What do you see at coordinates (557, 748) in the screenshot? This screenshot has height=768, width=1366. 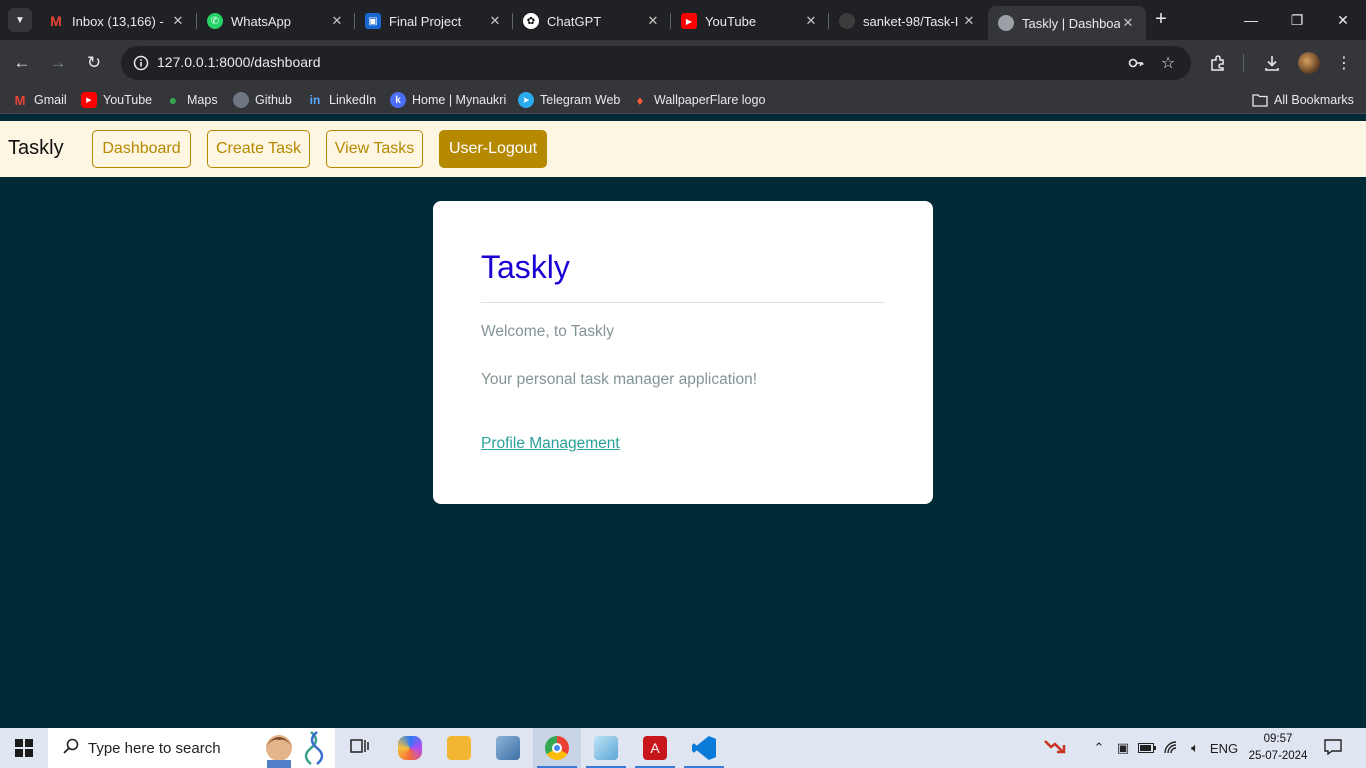 I see `chrome-app` at bounding box center [557, 748].